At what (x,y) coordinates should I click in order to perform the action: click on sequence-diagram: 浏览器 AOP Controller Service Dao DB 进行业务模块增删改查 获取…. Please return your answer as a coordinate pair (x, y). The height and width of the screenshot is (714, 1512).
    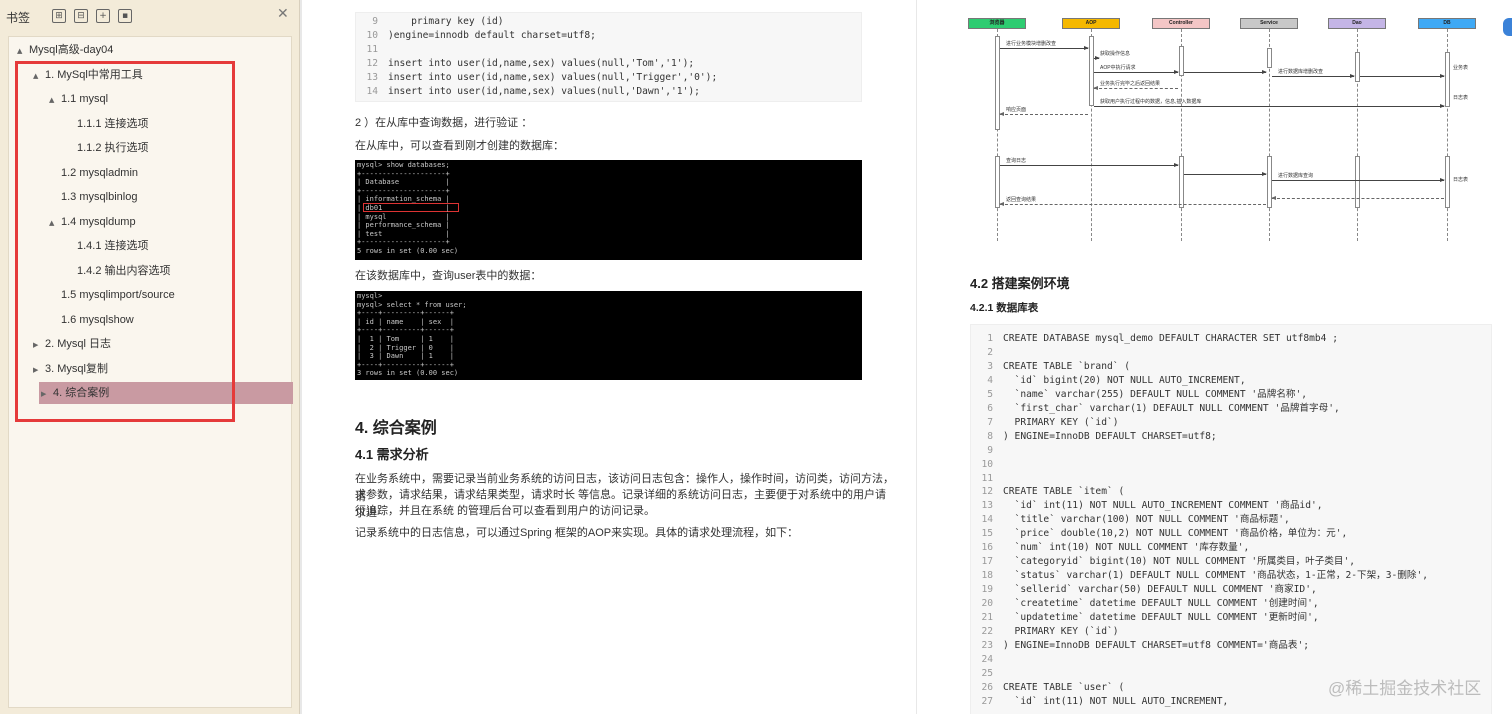
    Looking at the image, I should click on (1227, 127).